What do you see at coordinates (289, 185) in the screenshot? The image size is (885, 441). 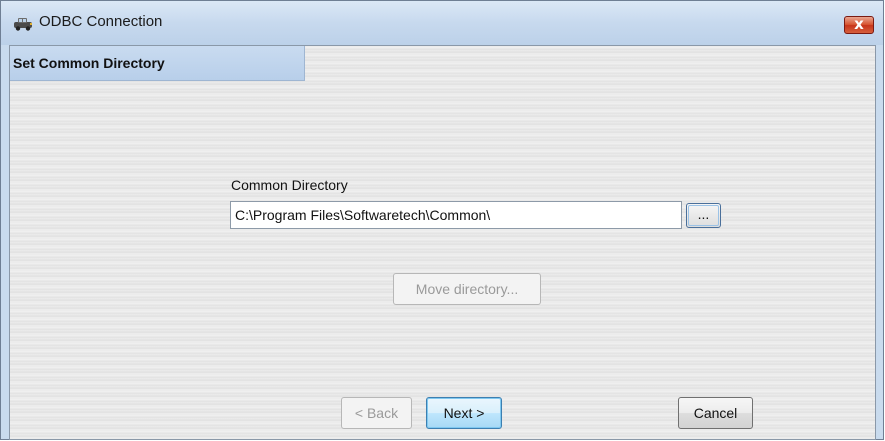 I see `common-directory-label: Common Directory` at bounding box center [289, 185].